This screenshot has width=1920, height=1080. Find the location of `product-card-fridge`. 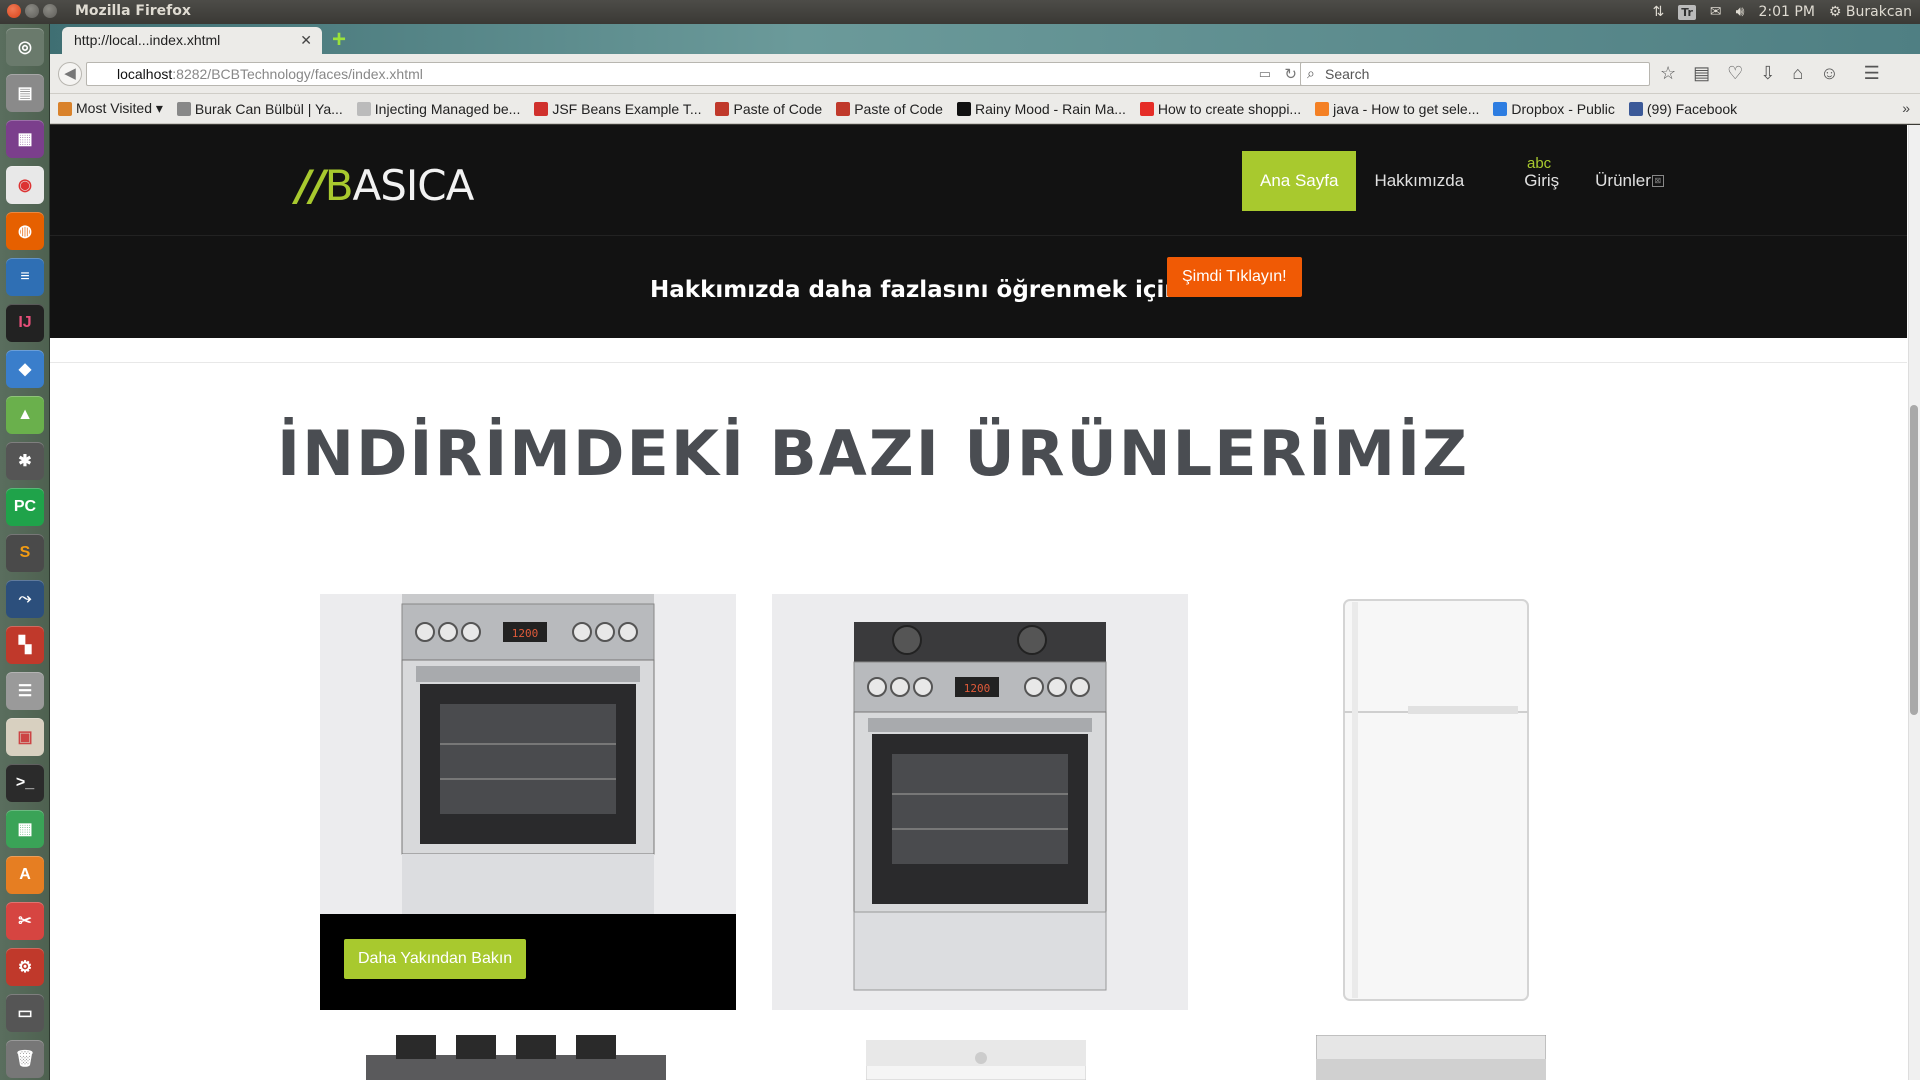

product-card-fridge is located at coordinates (1432, 802).